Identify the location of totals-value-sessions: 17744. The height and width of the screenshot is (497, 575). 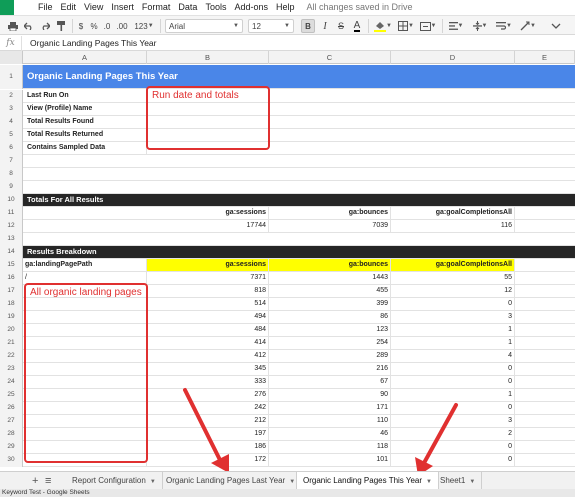
(208, 226).